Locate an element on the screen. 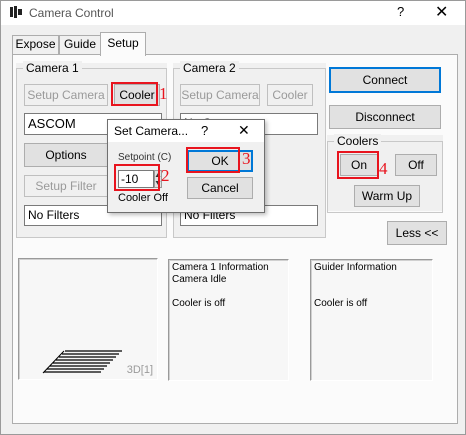  preview-caption: 3D[1] is located at coordinates (139, 370).